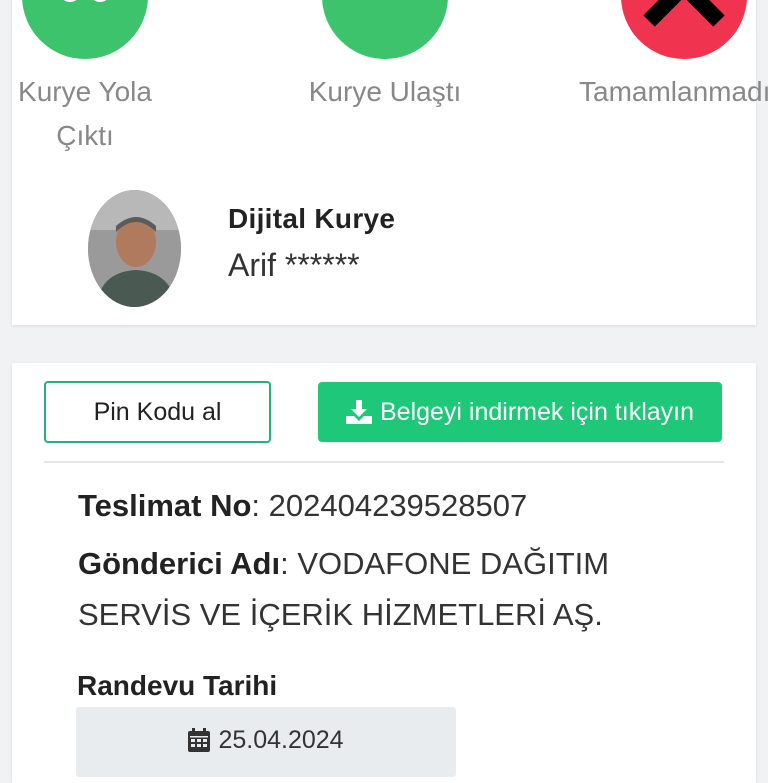 The height and width of the screenshot is (783, 768). What do you see at coordinates (294, 265) in the screenshot?
I see `courier-name: Arif ******` at bounding box center [294, 265].